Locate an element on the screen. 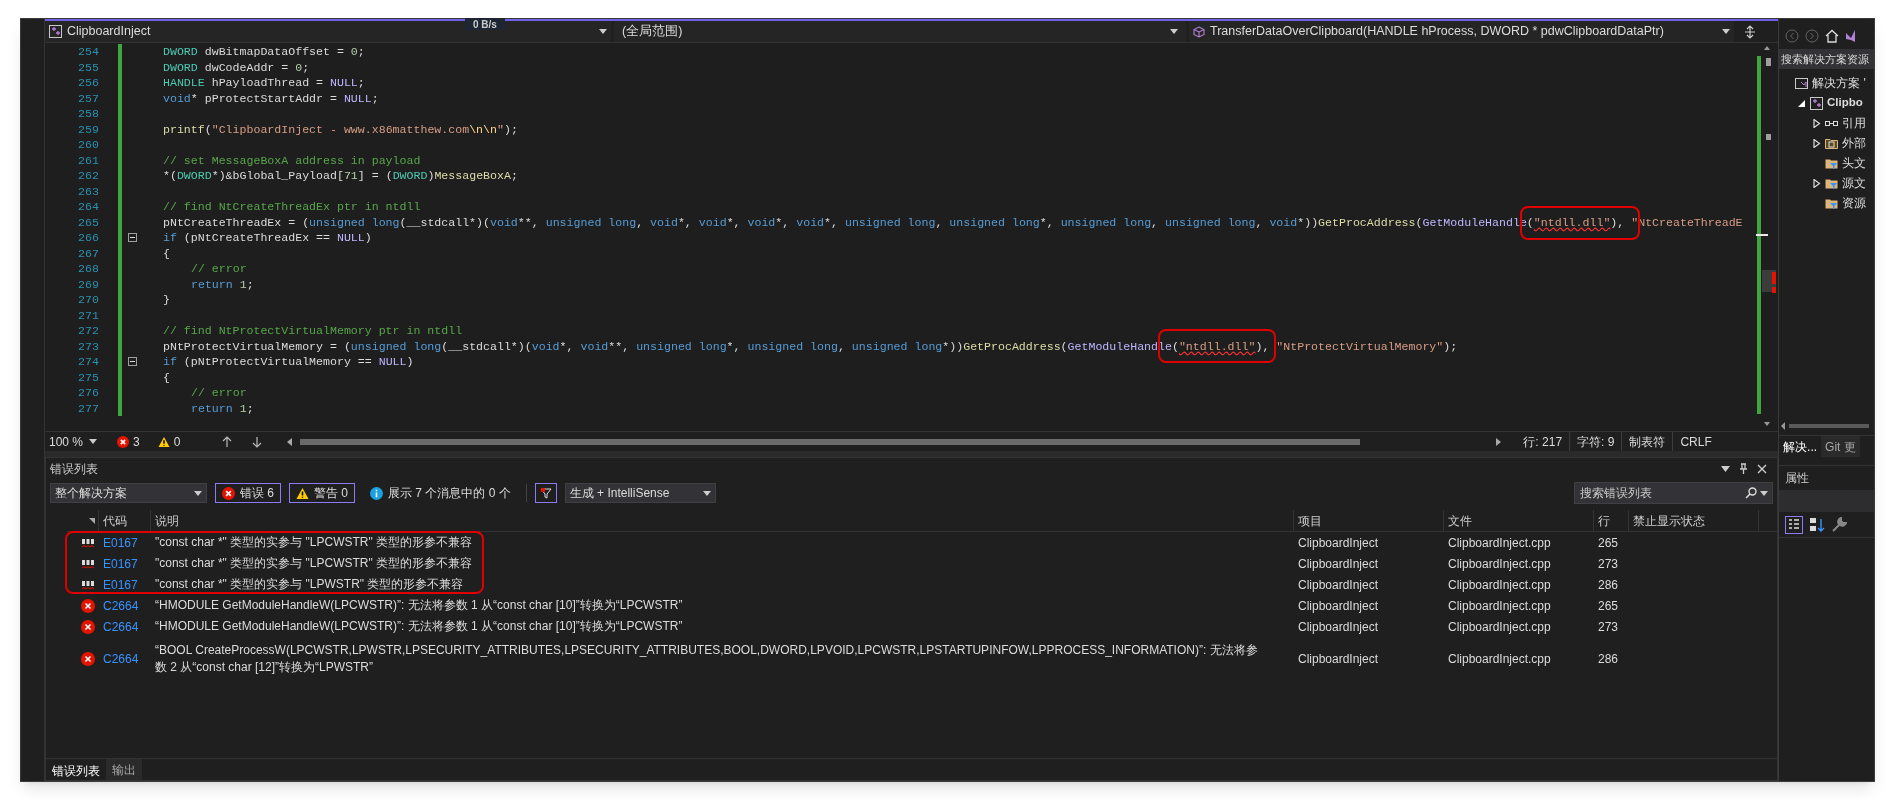  tree-item: 头文 is located at coordinates (1854, 163).